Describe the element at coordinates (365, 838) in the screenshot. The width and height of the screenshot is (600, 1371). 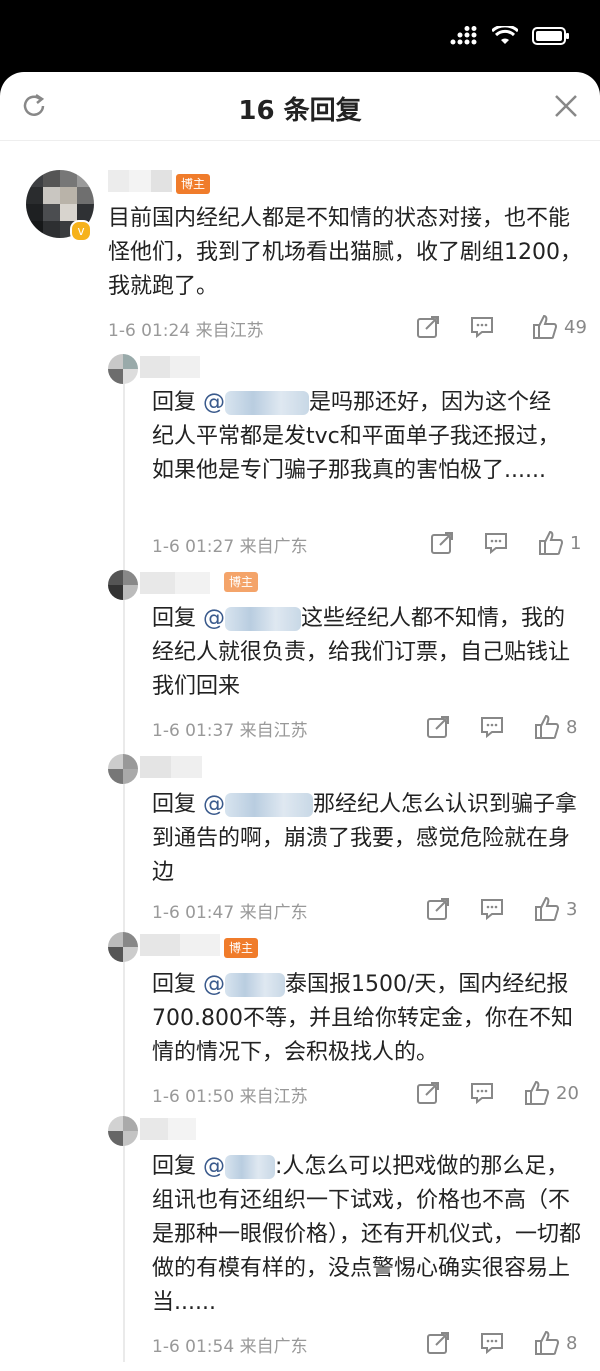
I see `reply-text: 回复 @ 那经纪人怎么认识到骗子拿到通告的啊，崩溃了我要，感觉危险就在身边` at that location.